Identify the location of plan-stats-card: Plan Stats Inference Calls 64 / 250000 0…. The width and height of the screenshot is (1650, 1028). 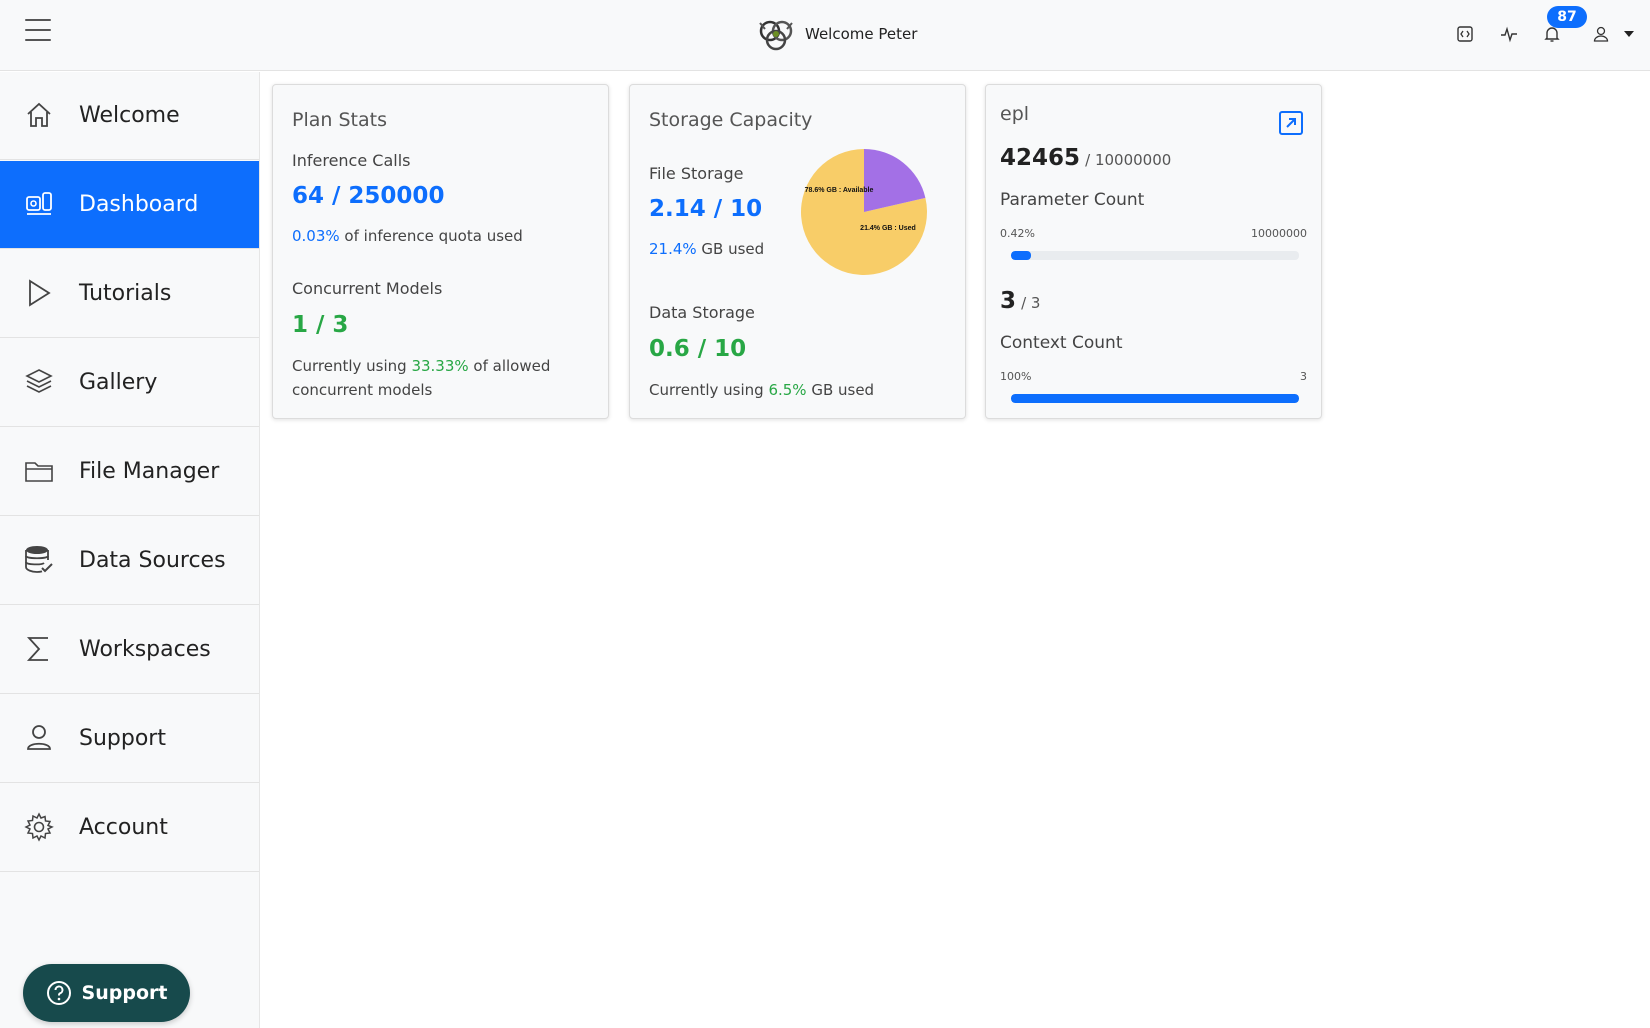
(440, 251).